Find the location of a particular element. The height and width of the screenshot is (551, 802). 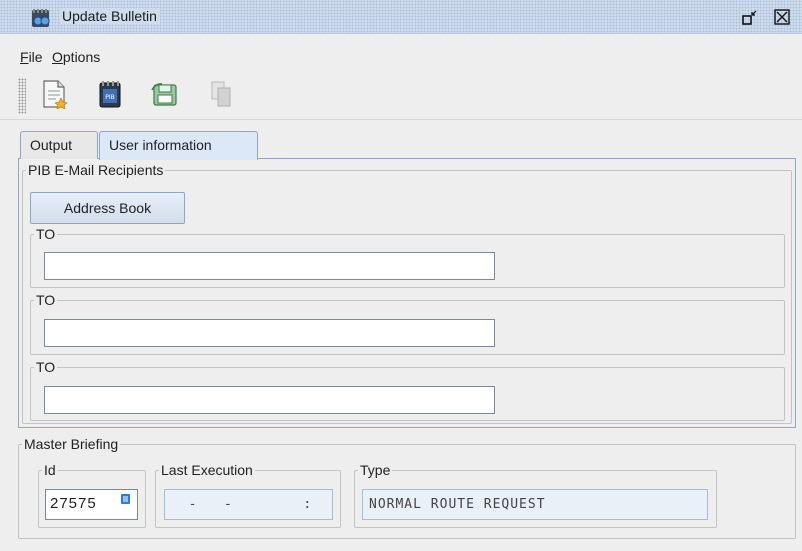

menu-bar is located at coordinates (401, 47).